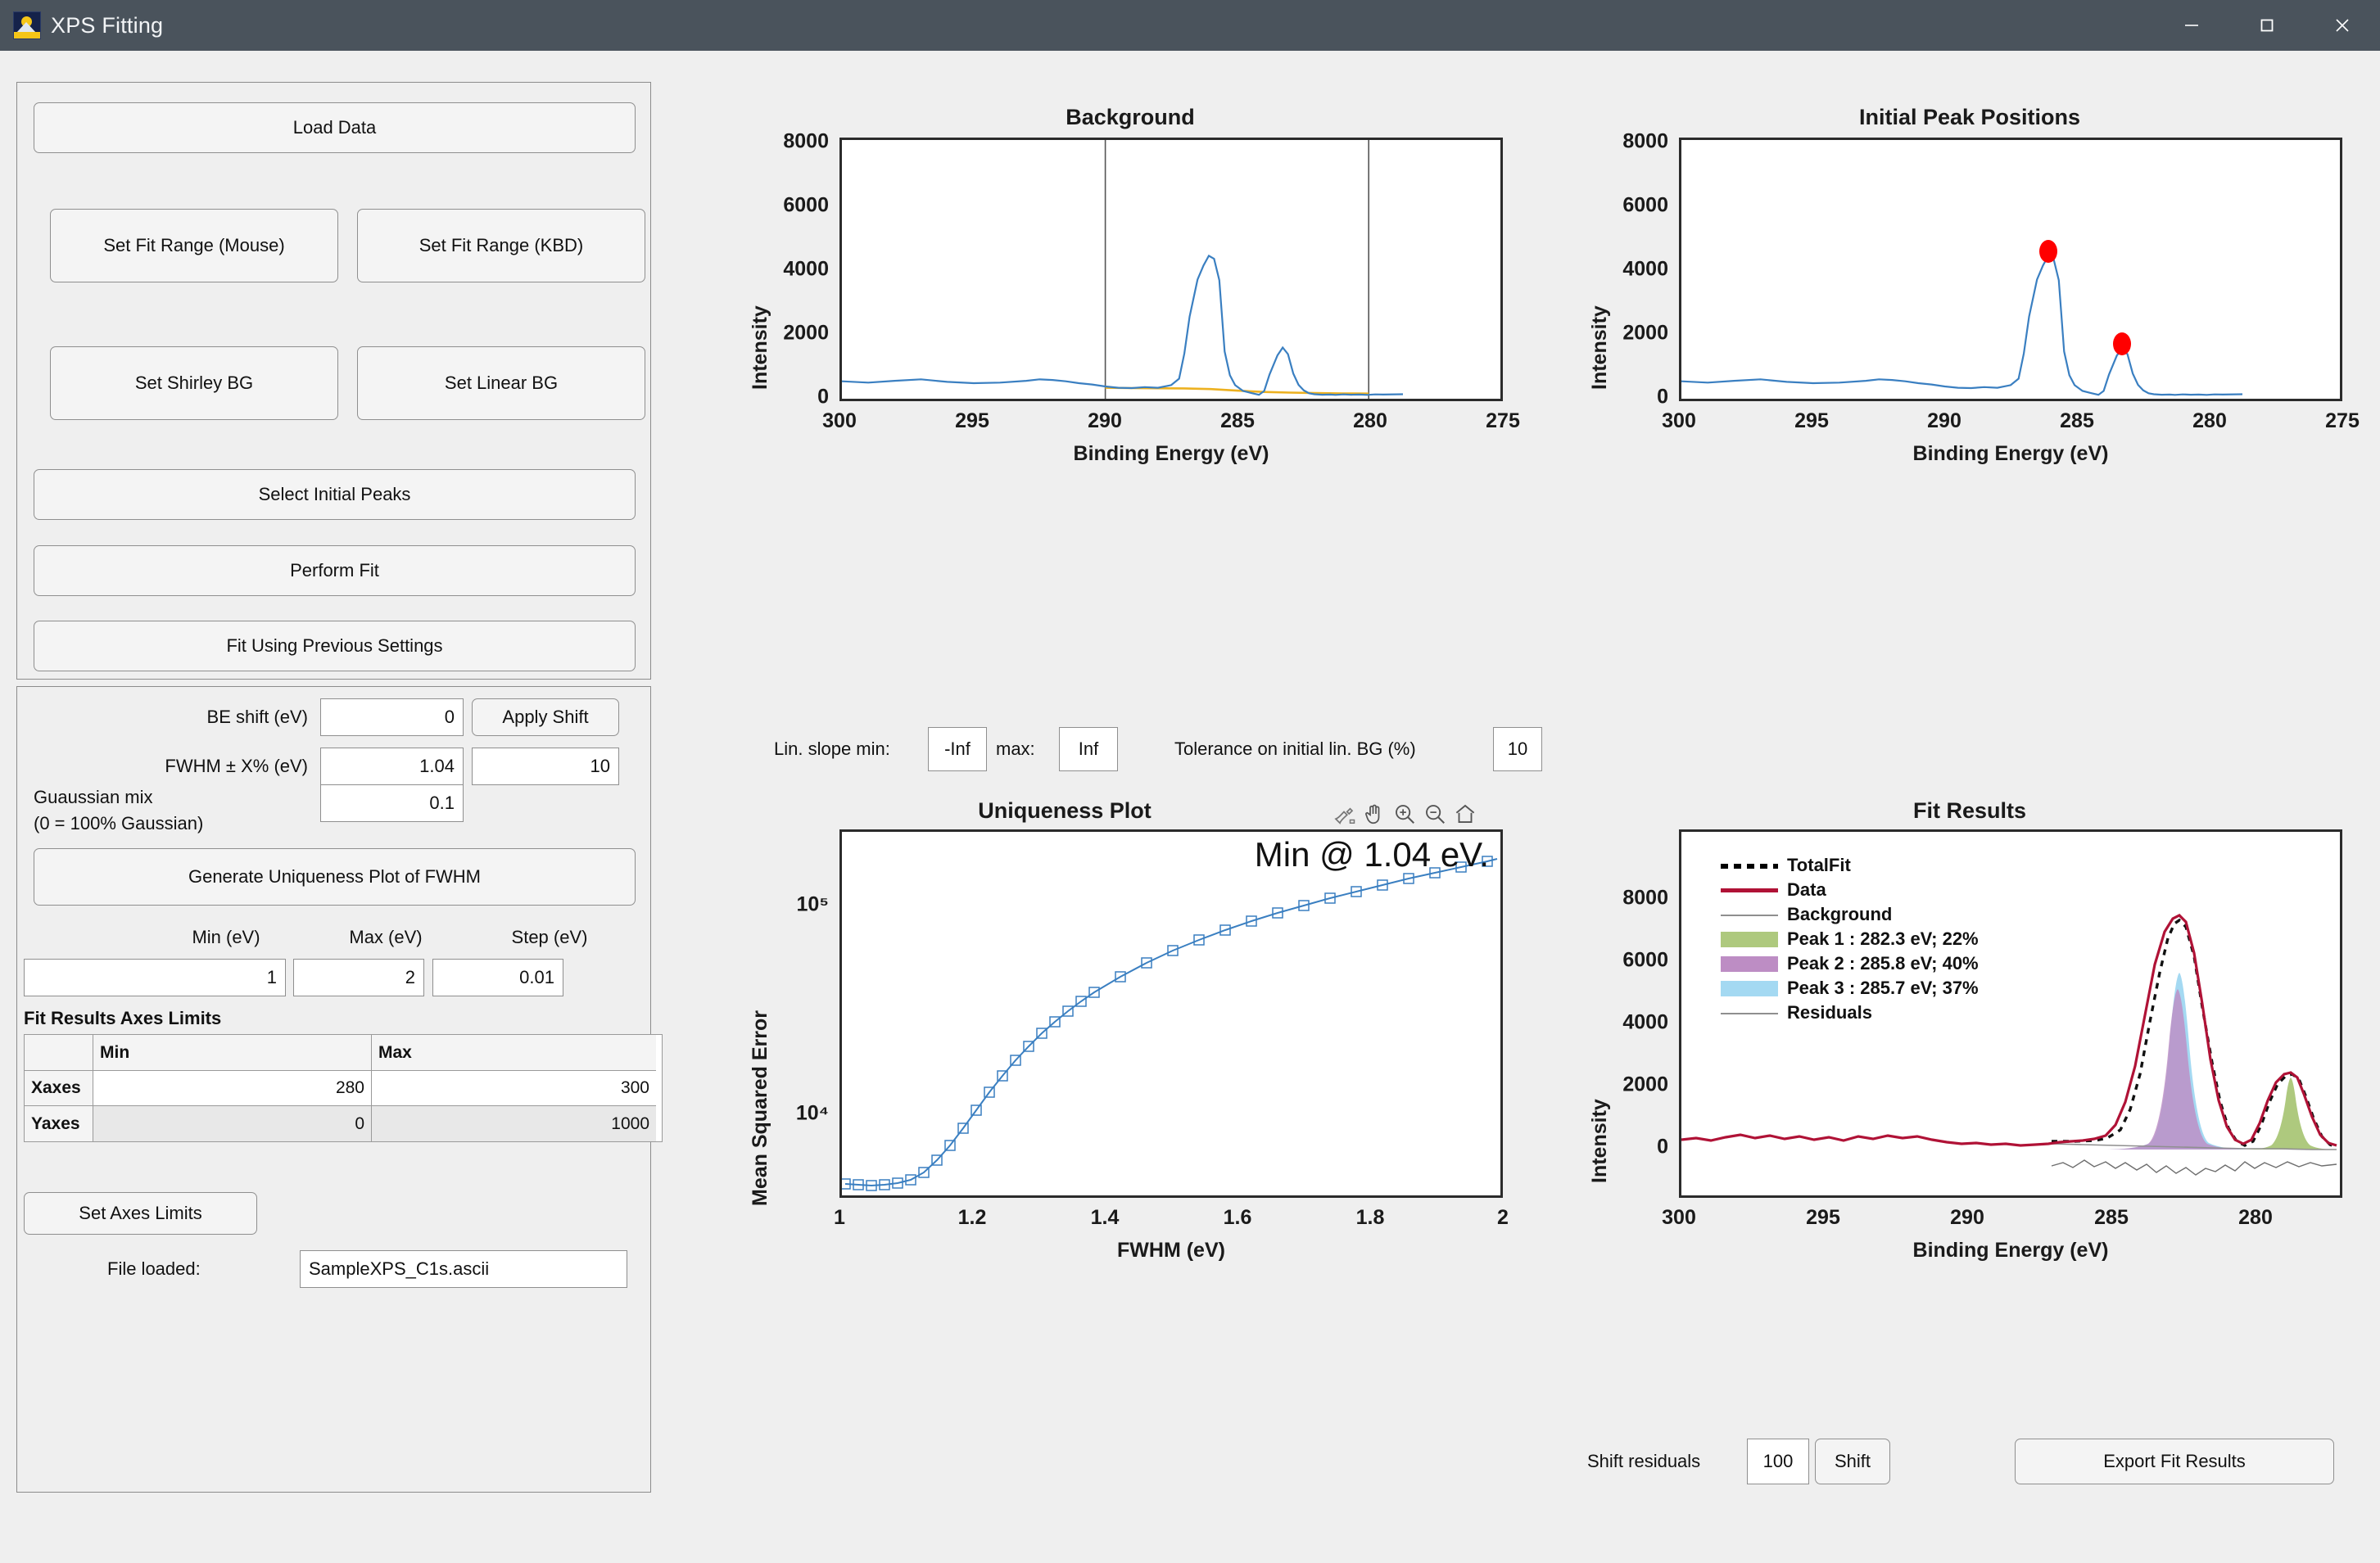 Image resolution: width=2380 pixels, height=1563 pixels. I want to click on background-ytick: 4000, so click(806, 269).